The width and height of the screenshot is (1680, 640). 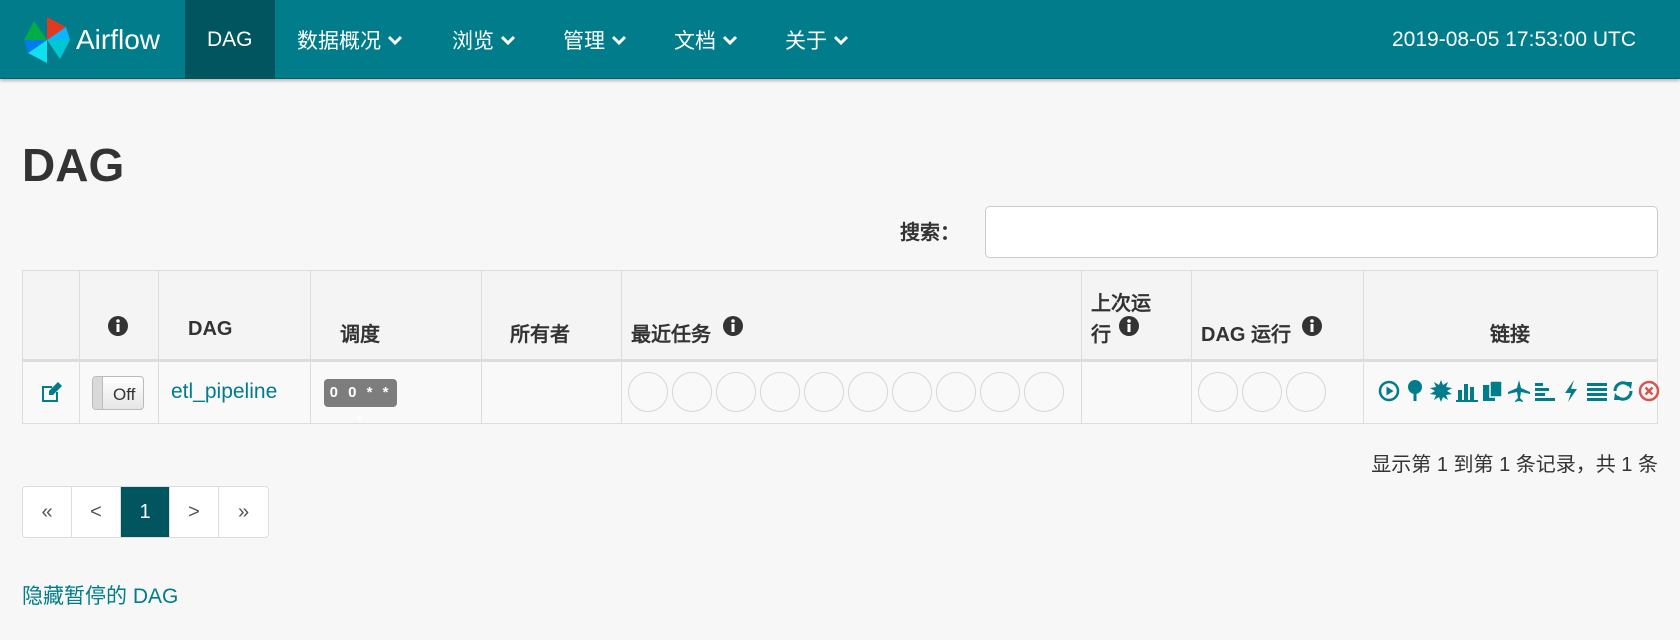 What do you see at coordinates (360, 404) in the screenshot?
I see `schedule-badge: 0 0 * * *` at bounding box center [360, 404].